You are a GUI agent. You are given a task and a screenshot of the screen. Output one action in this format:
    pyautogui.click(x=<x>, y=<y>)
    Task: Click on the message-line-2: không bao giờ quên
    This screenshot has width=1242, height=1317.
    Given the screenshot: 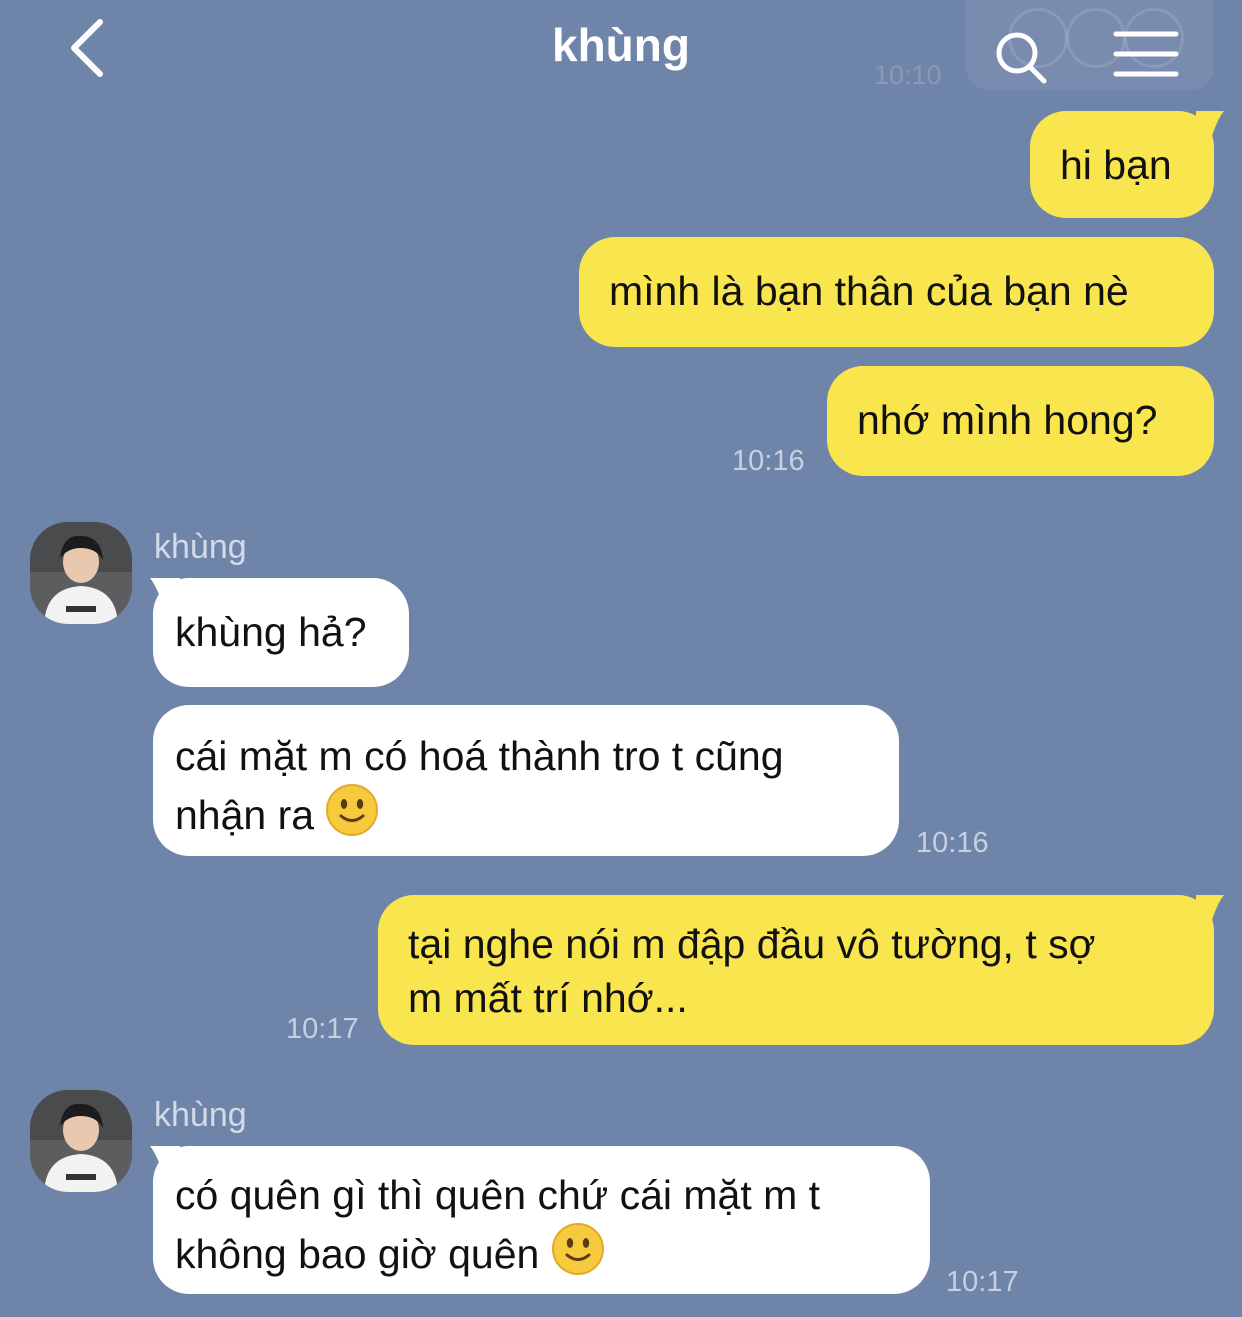 What is the action you would take?
    pyautogui.click(x=357, y=1254)
    